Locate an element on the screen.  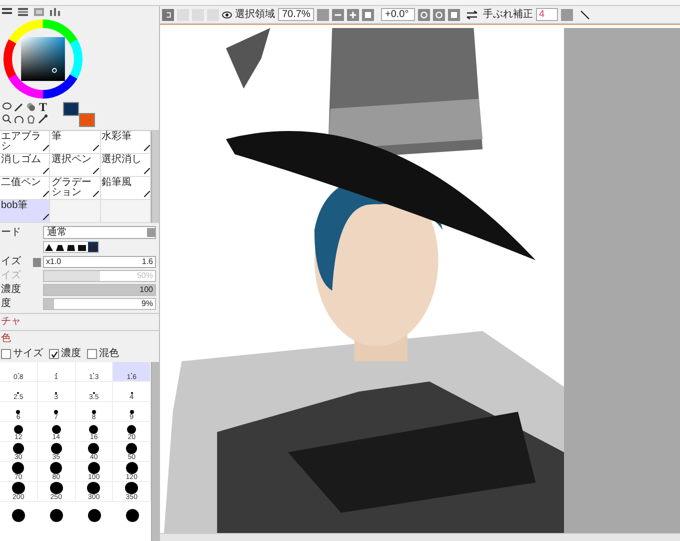
brush-slot: グラデーション is located at coordinates (75, 188).